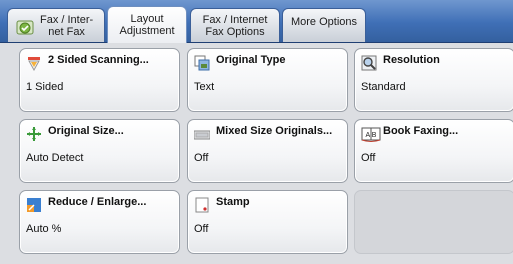  I want to click on reduce-enlarge-button: Reduce / Enlarge... Auto %, so click(99, 222).